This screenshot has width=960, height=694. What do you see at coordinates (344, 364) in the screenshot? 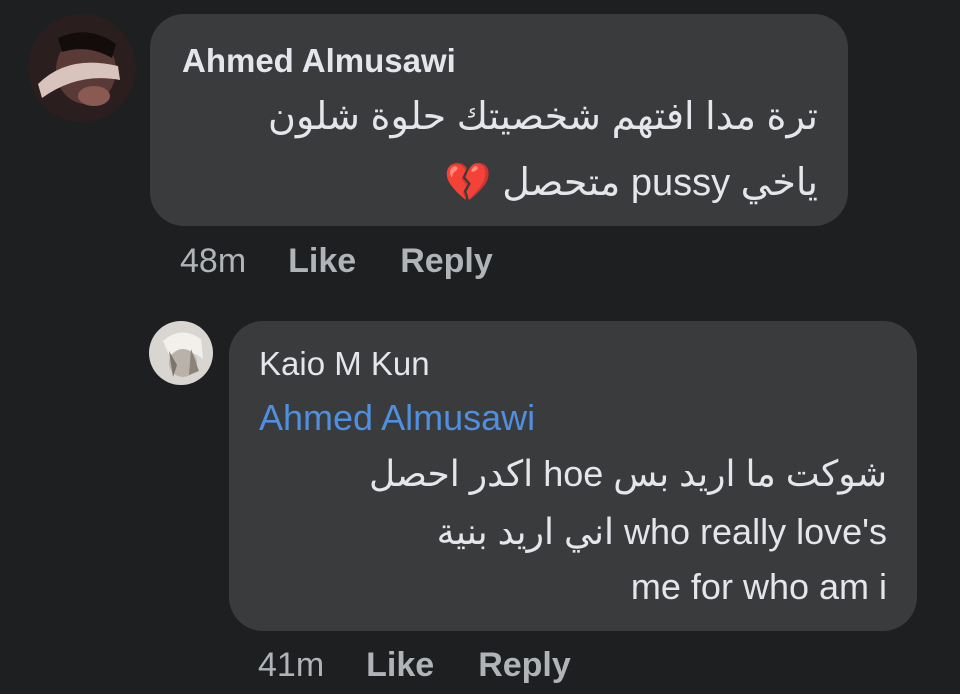
I see `comment-author-name: Kaio M Kun` at bounding box center [344, 364].